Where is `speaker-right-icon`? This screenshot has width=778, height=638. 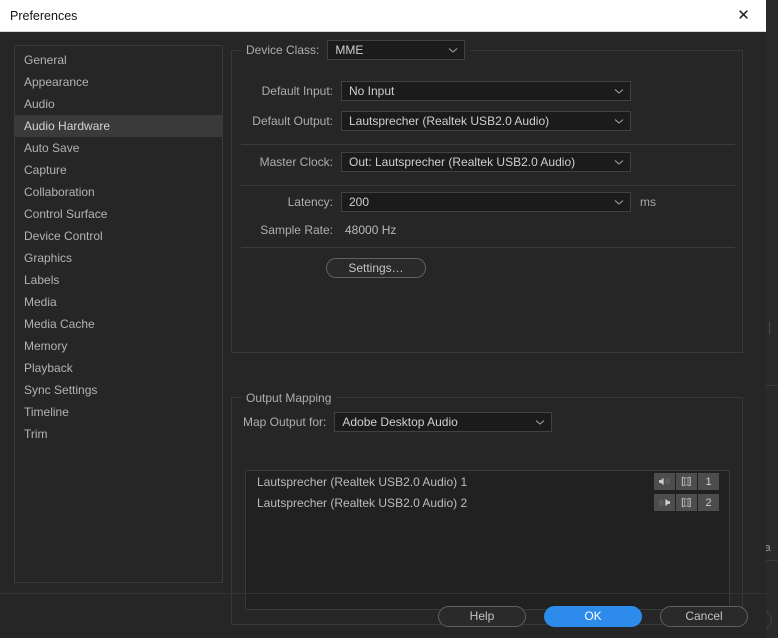 speaker-right-icon is located at coordinates (664, 502).